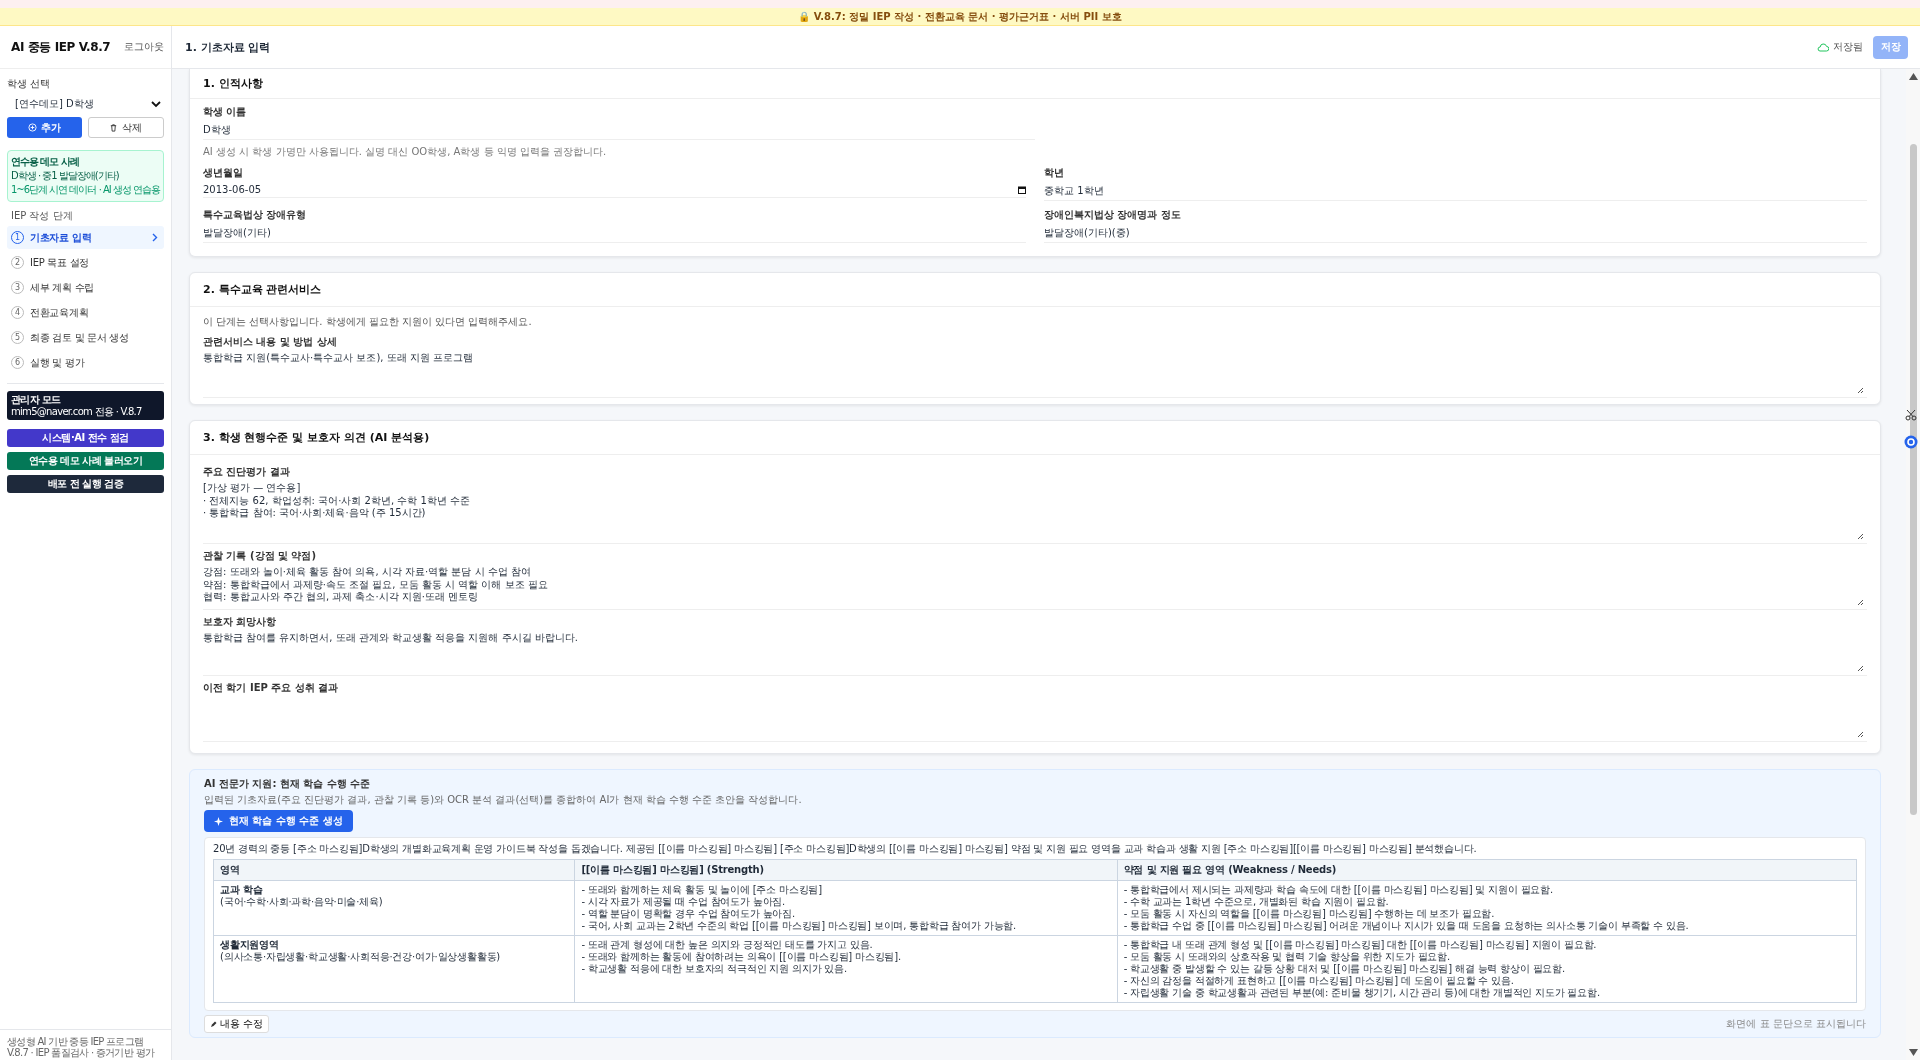  I want to click on calendar-icon, so click(1022, 189).